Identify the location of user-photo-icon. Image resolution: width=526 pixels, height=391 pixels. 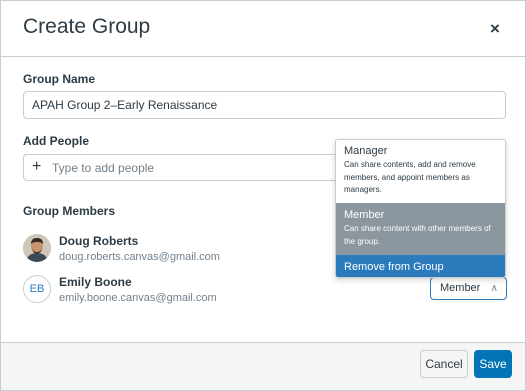
(37, 248).